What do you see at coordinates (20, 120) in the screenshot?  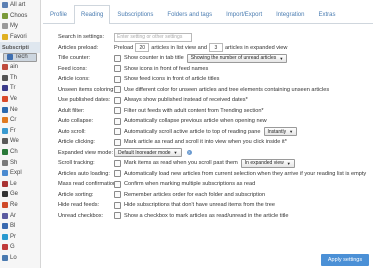 I see `sidebar-item: Cr` at bounding box center [20, 120].